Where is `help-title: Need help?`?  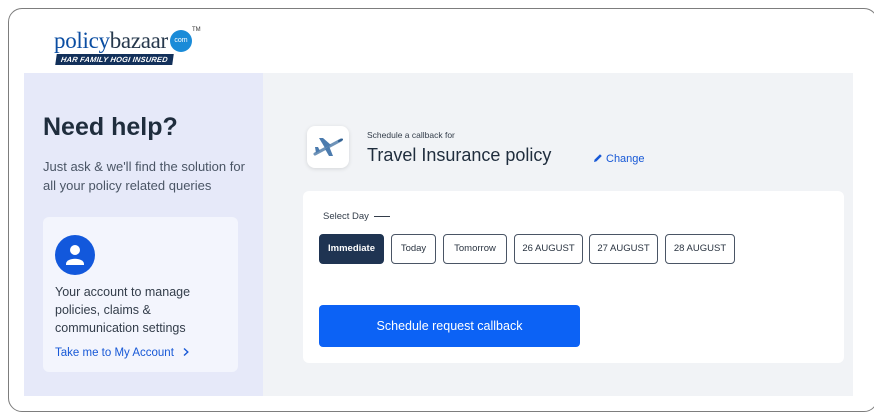 help-title: Need help? is located at coordinates (110, 127).